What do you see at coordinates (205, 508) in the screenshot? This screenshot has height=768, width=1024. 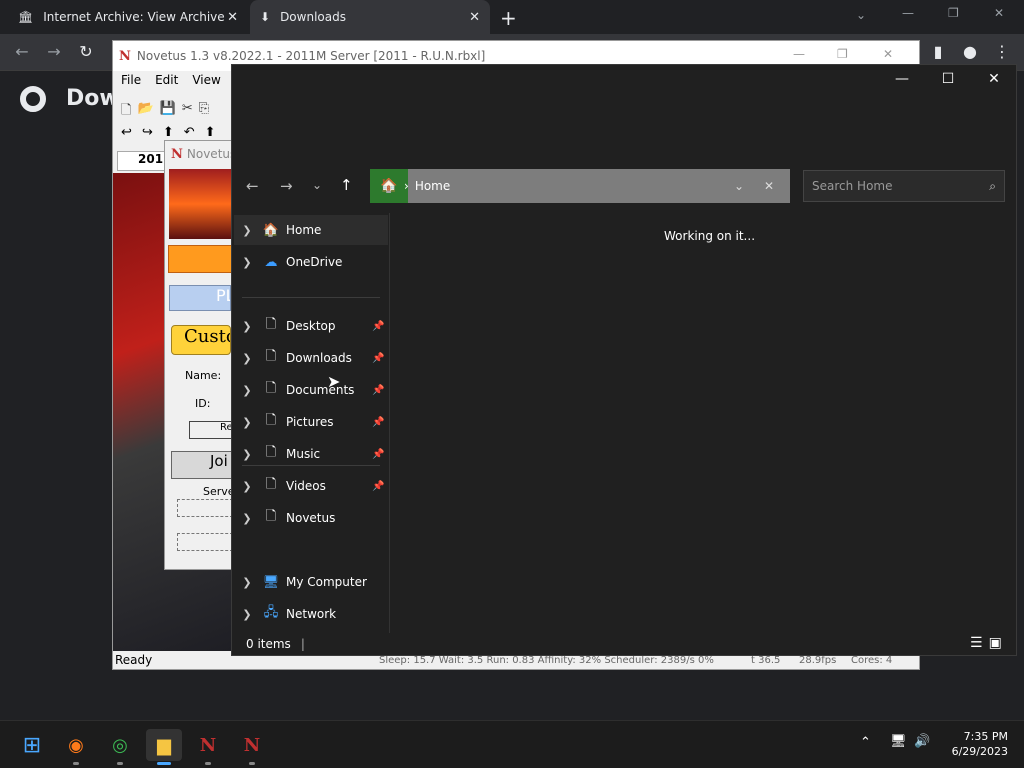 I see `server-field` at bounding box center [205, 508].